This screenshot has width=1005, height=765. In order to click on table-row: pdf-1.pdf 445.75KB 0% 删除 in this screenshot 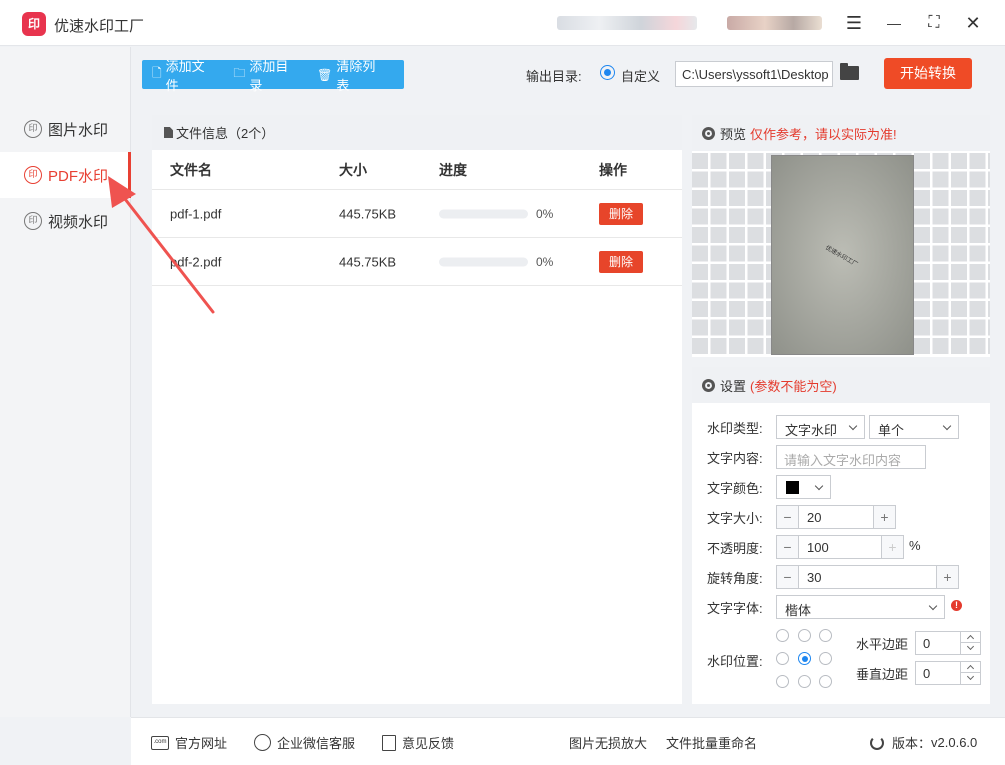, I will do `click(417, 214)`.